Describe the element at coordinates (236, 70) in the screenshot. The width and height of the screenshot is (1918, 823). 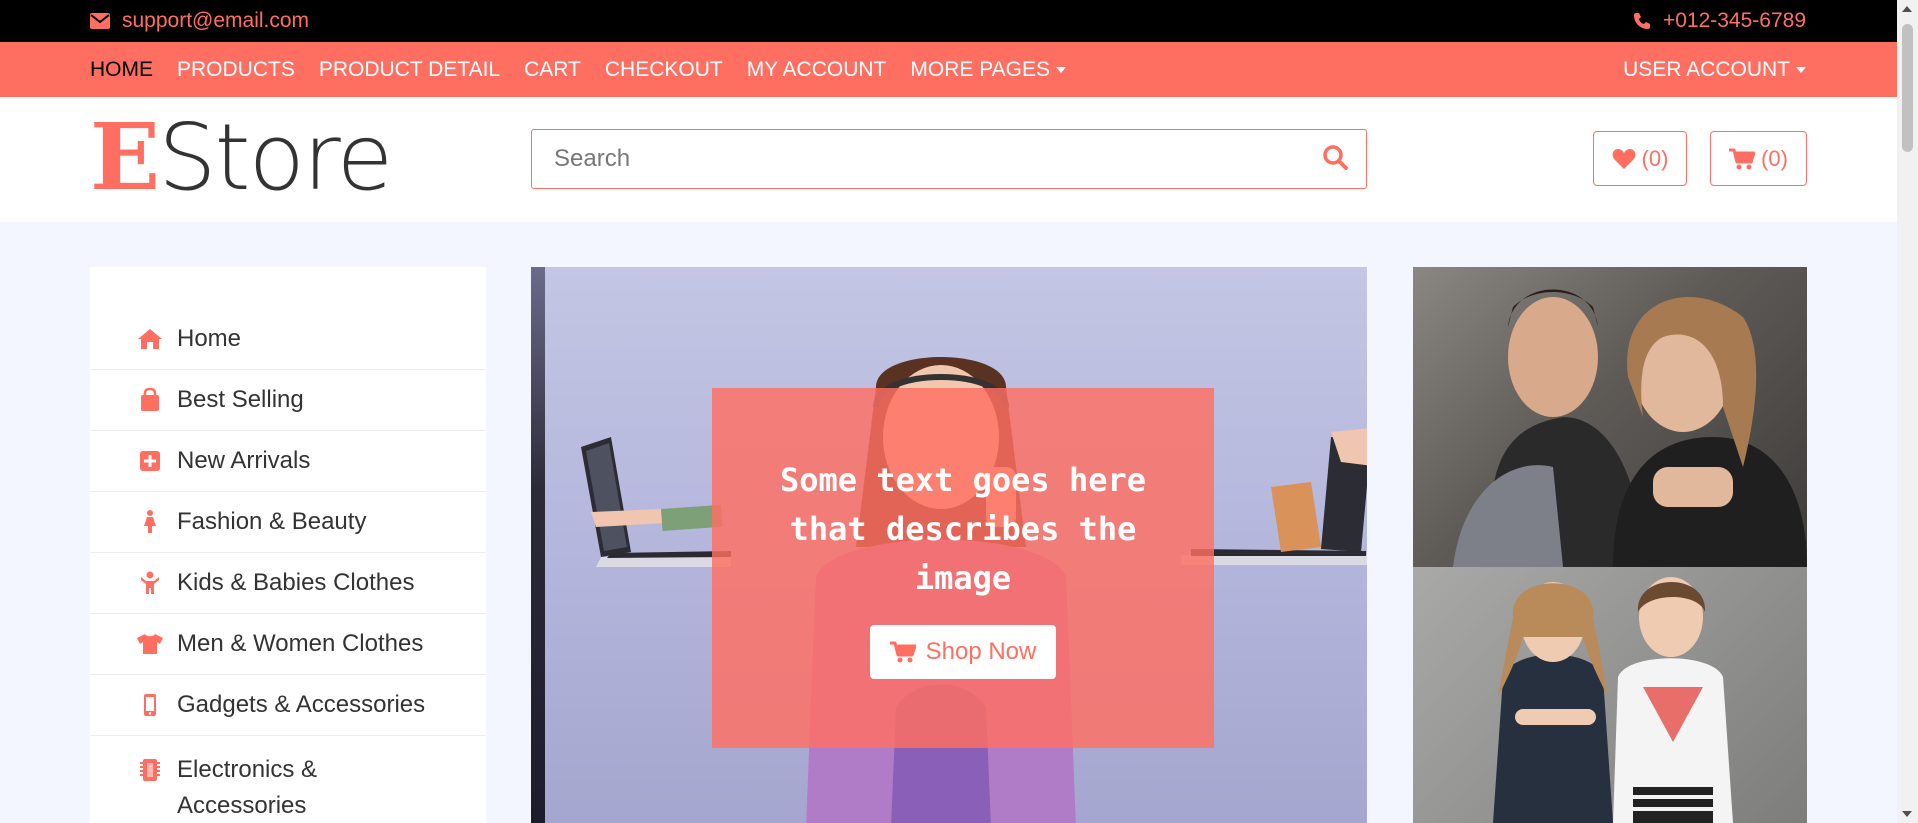
I see `nav-item-products: PRODUCTS` at that location.